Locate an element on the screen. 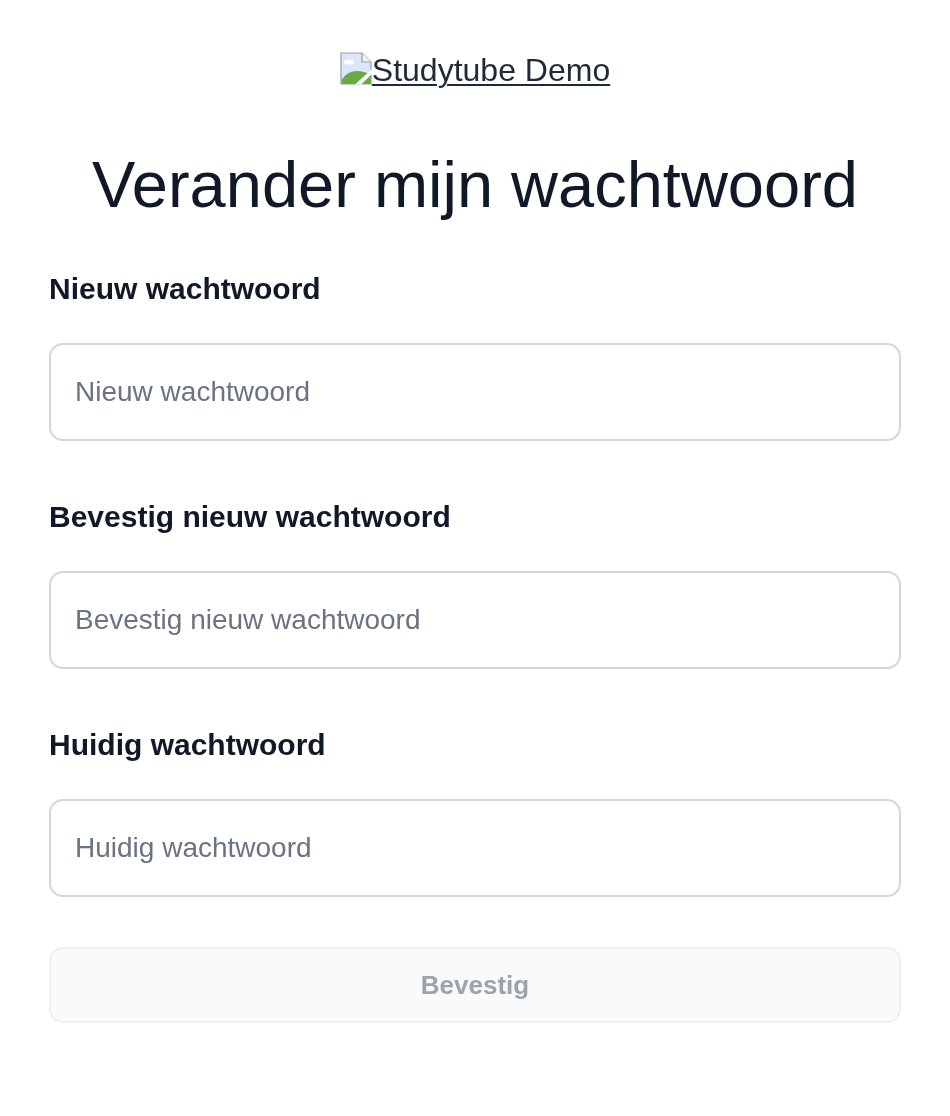 This screenshot has width=950, height=1116. page-title: Verander mijn wachtwoord is located at coordinates (475, 185).